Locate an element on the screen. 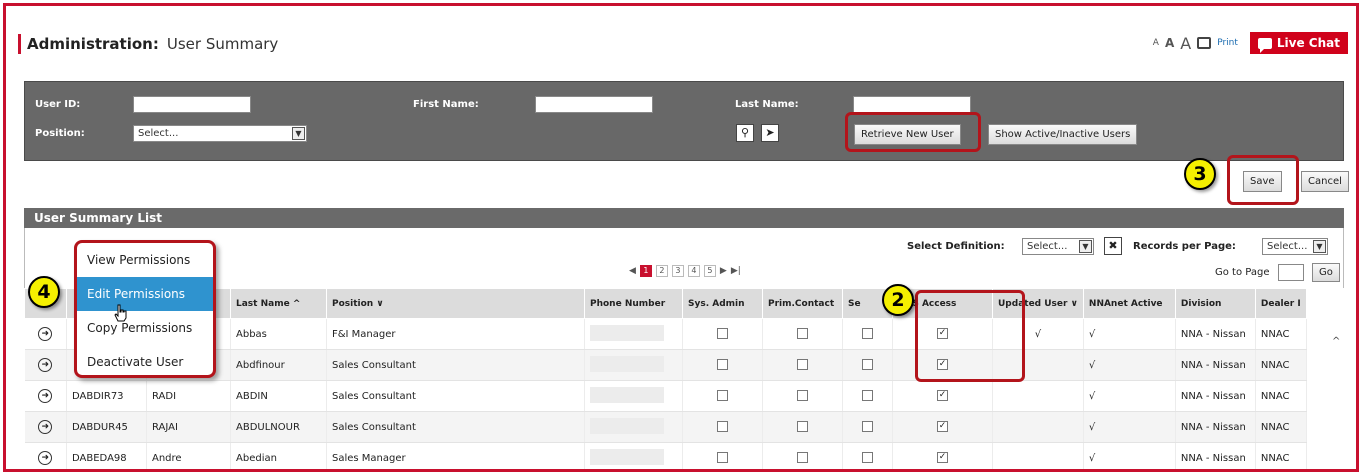 The height and width of the screenshot is (475, 1364). pagination: ◀ 1 2 3 4 5 ▶ ▶| is located at coordinates (685, 271).